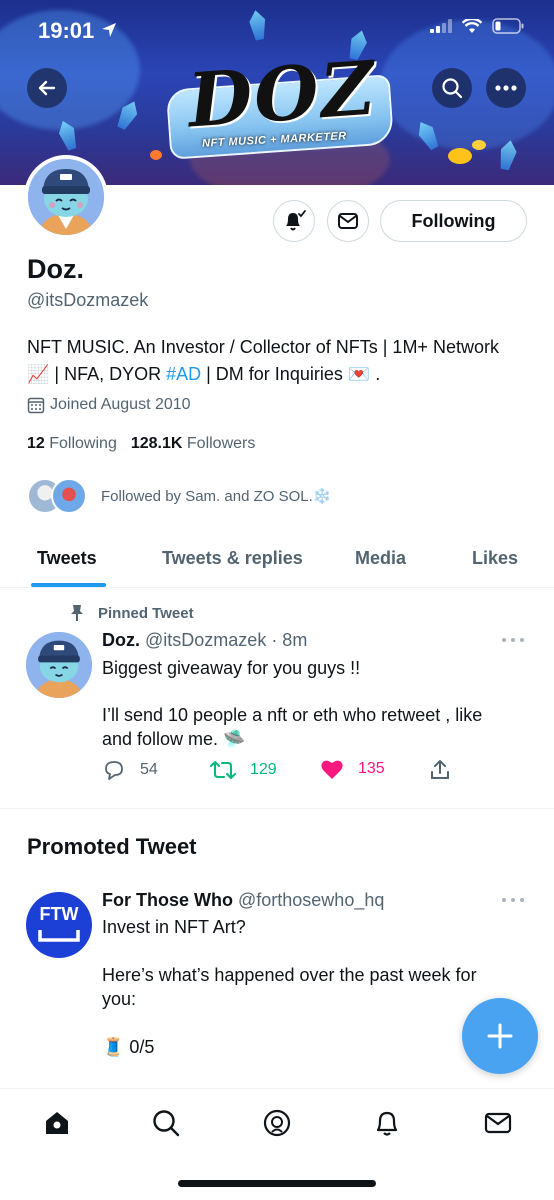  What do you see at coordinates (277, 808) in the screenshot?
I see `divider` at bounding box center [277, 808].